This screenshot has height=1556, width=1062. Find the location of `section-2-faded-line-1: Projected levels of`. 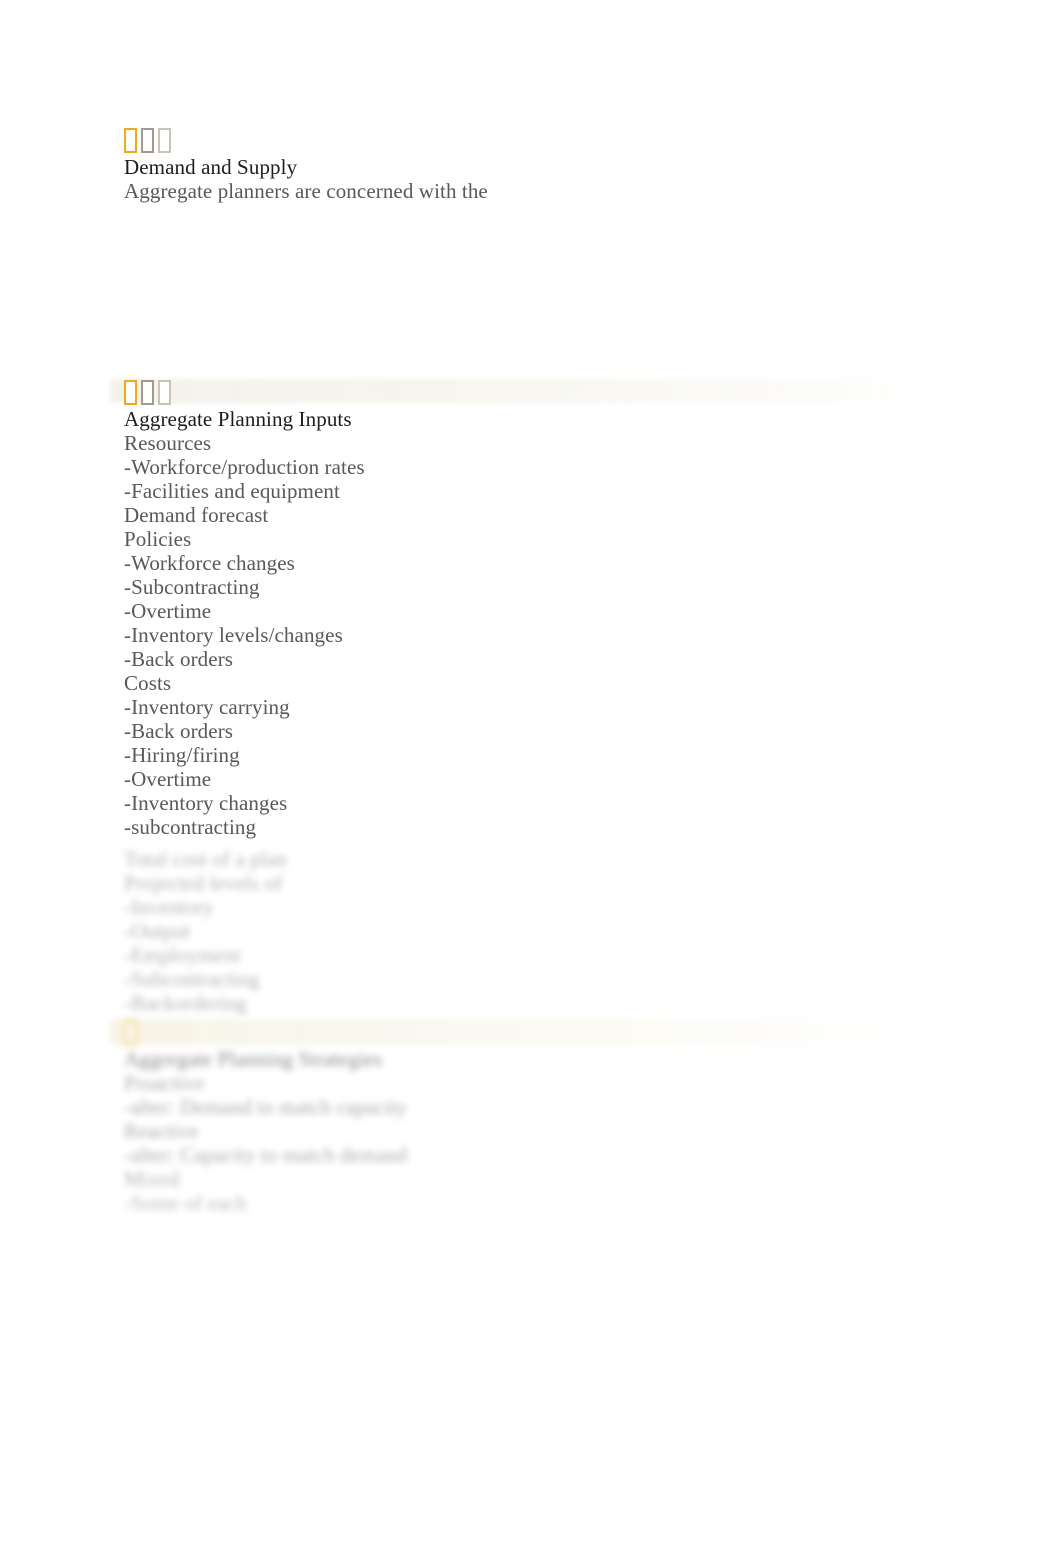

section-2-faded-line-1: Projected levels of is located at coordinates (203, 883).